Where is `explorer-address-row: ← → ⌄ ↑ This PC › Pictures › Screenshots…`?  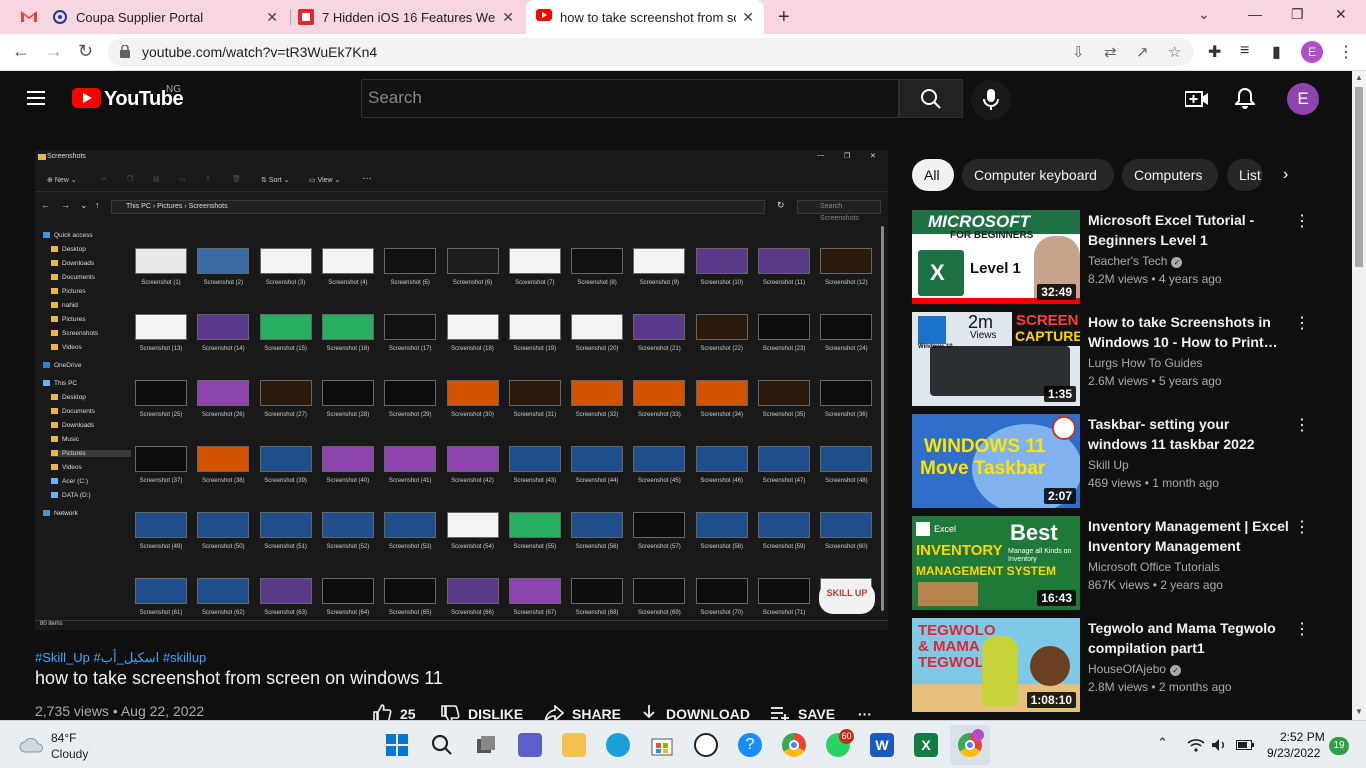 explorer-address-row: ← → ⌄ ↑ This PC › Pictures › Screenshots… is located at coordinates (461, 209).